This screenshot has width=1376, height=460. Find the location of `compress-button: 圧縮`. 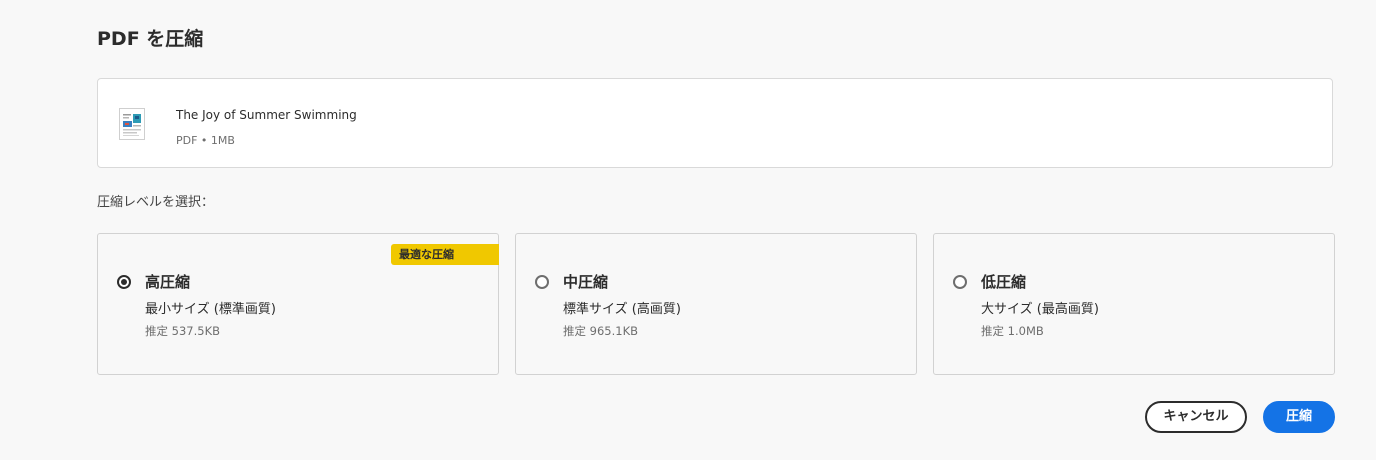

compress-button: 圧縮 is located at coordinates (1299, 417).